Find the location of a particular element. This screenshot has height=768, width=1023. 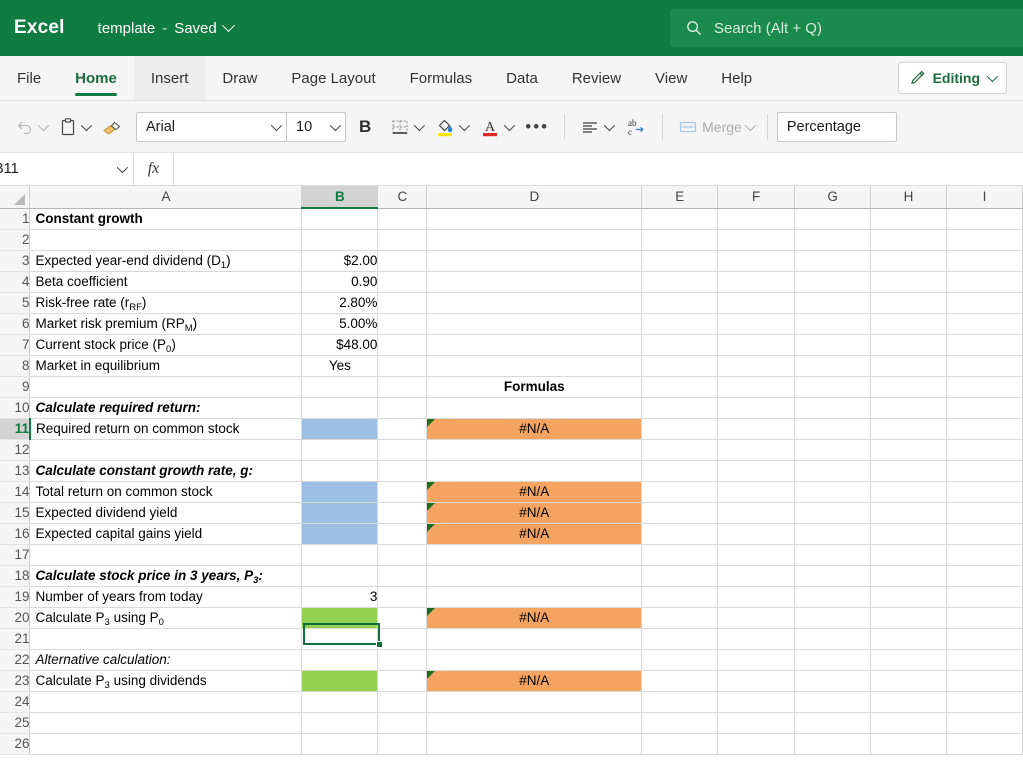

cell-C3 is located at coordinates (402, 261).